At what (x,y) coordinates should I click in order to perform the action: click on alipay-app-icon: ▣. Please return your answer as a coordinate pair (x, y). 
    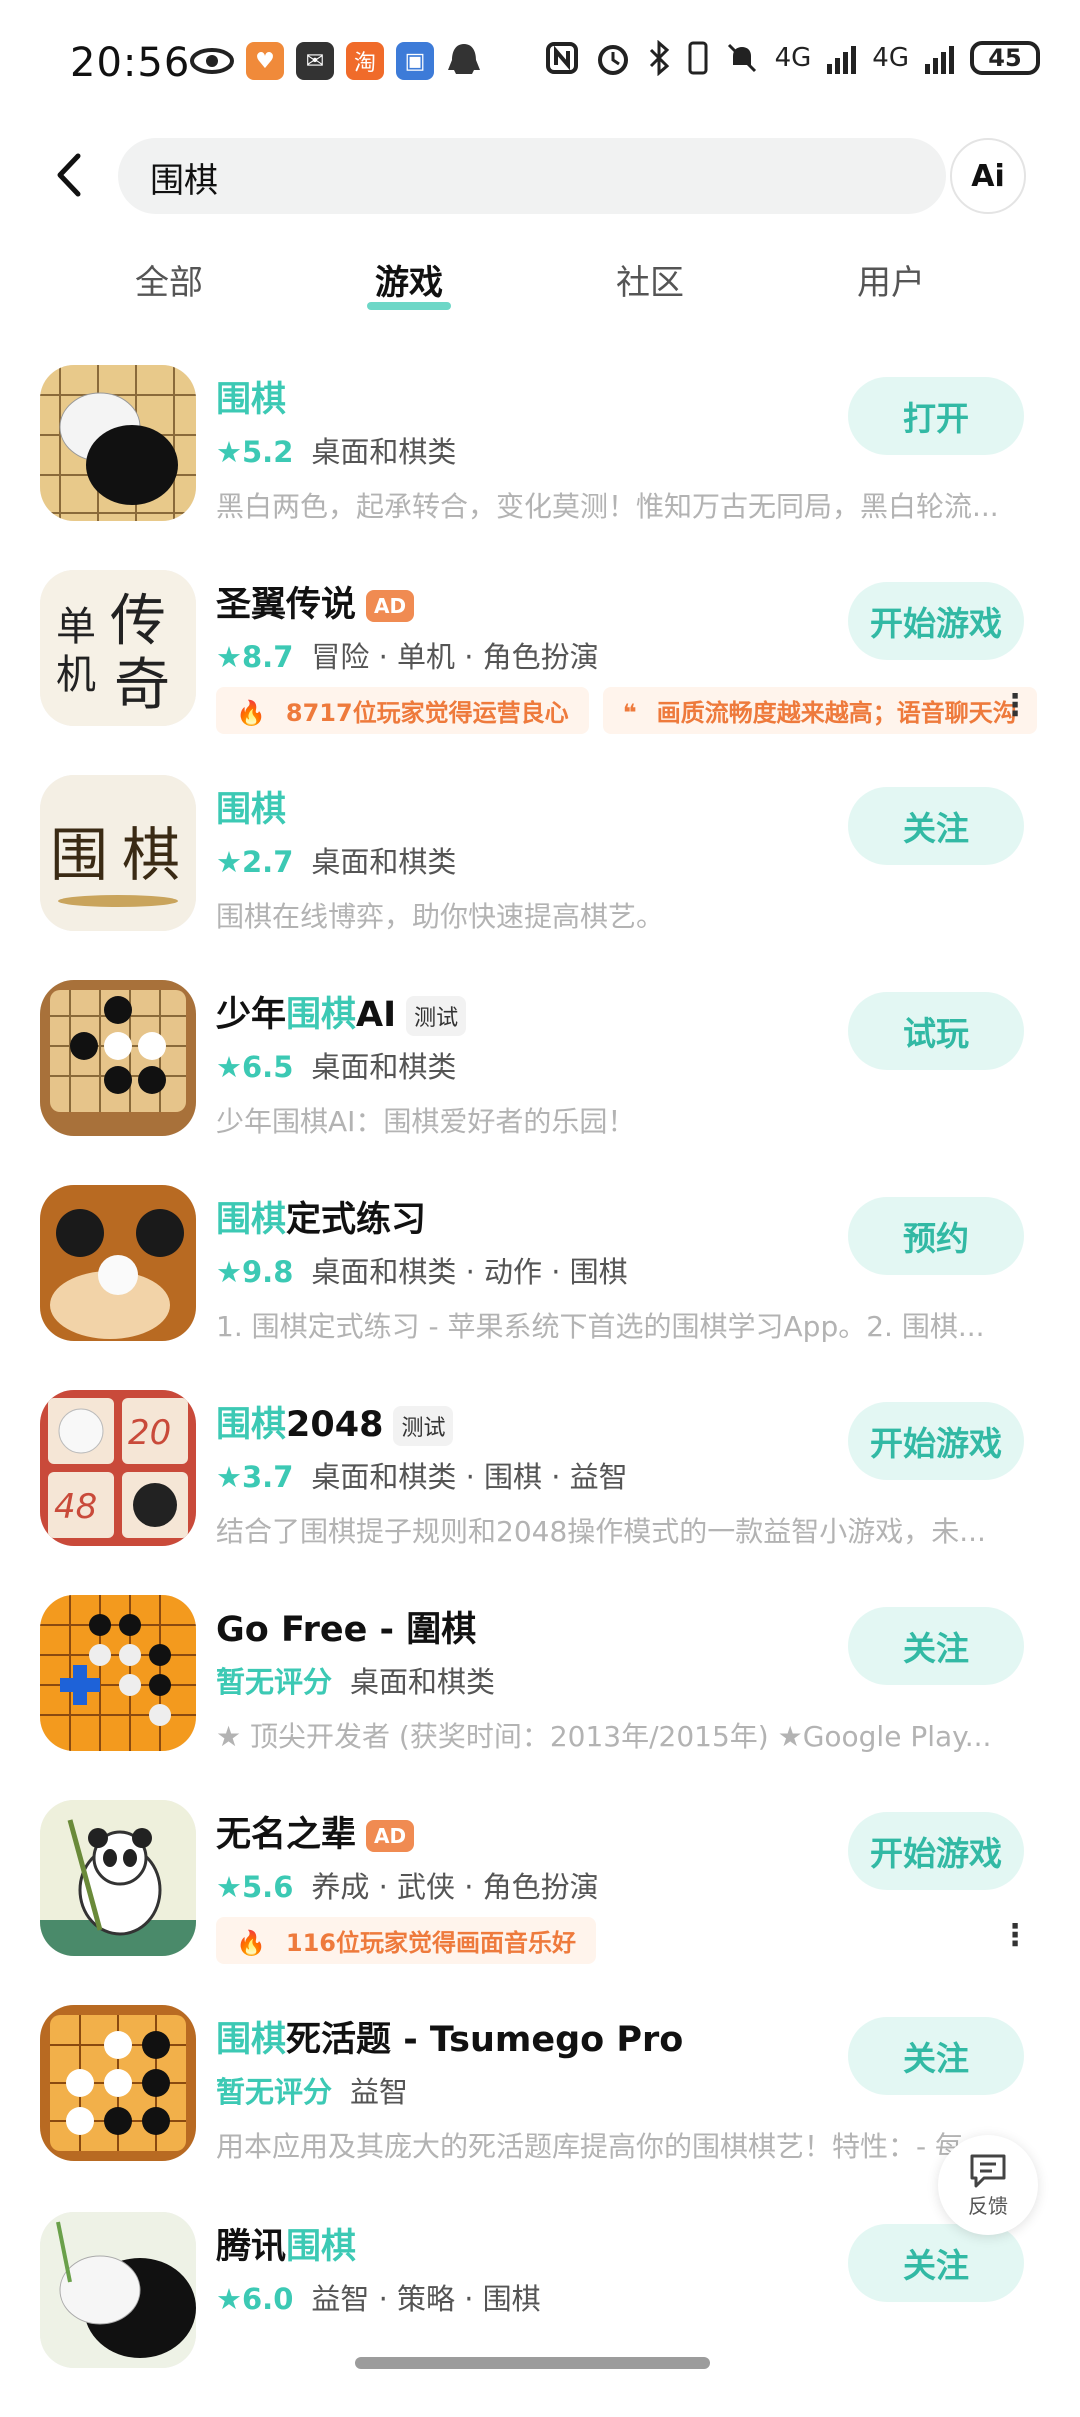
    Looking at the image, I should click on (415, 61).